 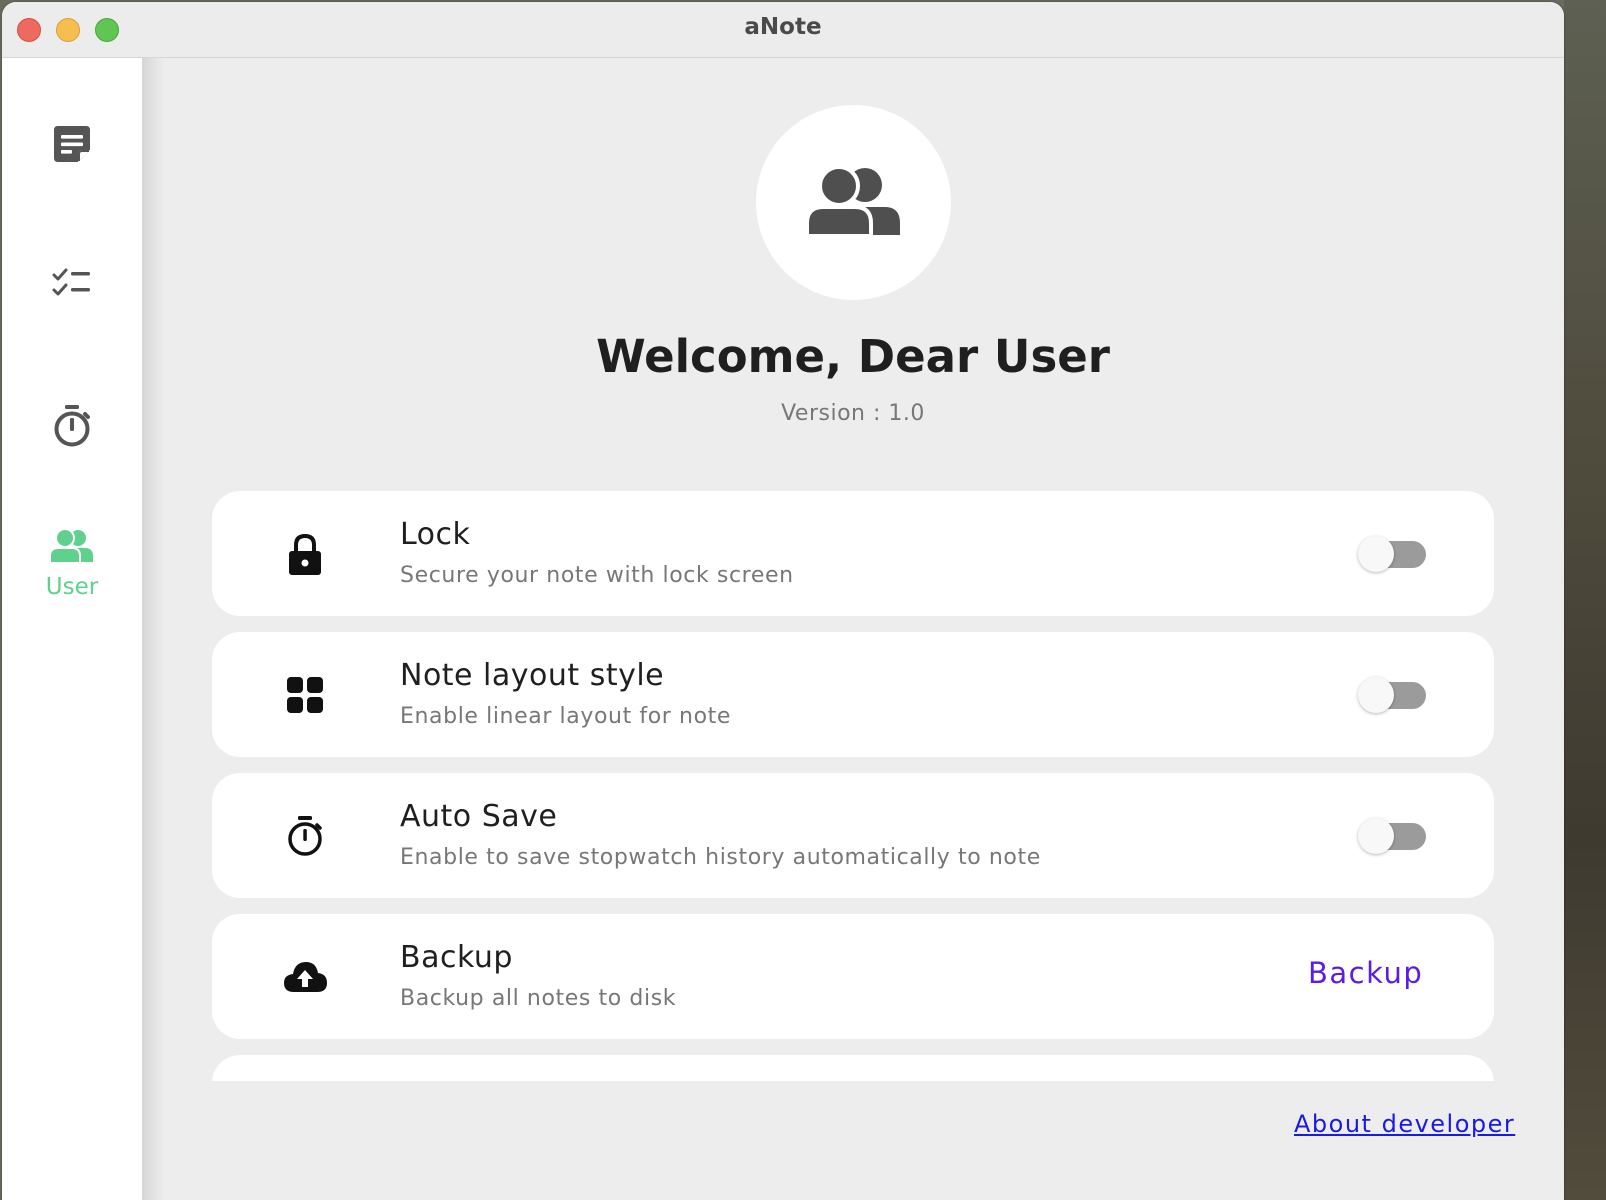 I want to click on setting-card-backup: Backup Backup all notes to disk Backup, so click(x=853, y=976).